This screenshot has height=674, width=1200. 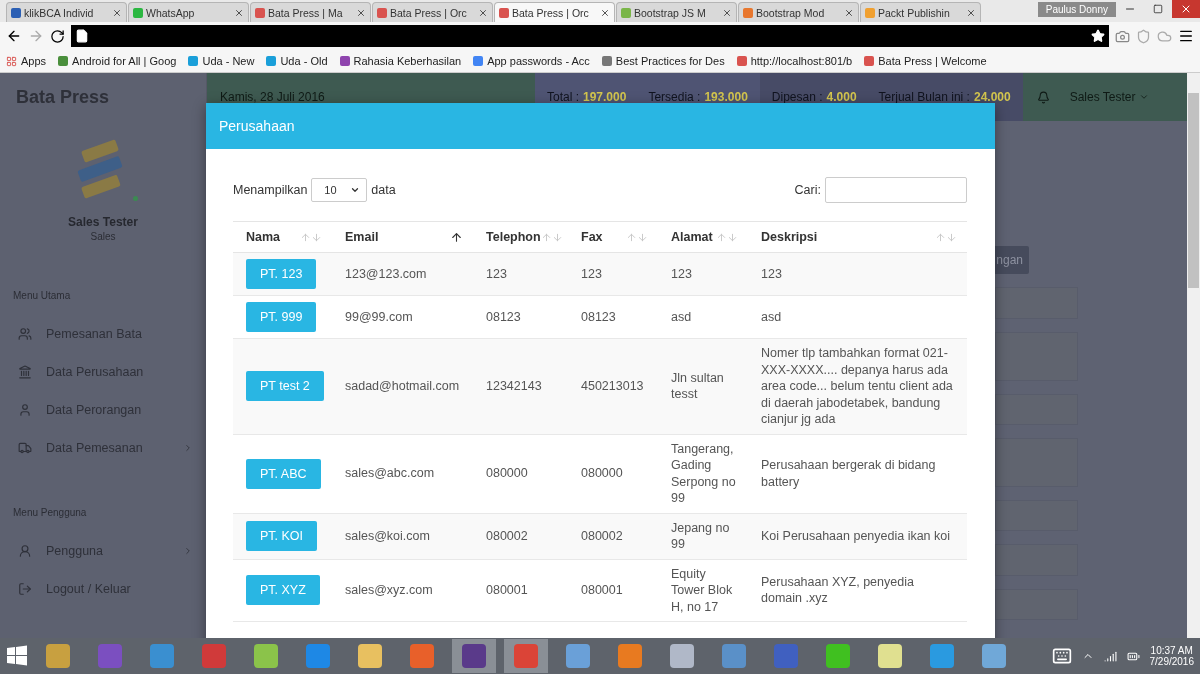 What do you see at coordinates (124, 61) in the screenshot?
I see `bookmark-link: Android for All | Goog` at bounding box center [124, 61].